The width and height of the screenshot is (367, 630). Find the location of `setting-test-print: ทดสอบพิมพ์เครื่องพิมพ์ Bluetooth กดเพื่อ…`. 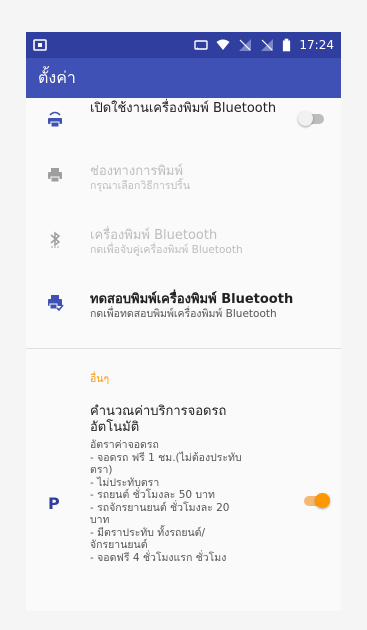

setting-test-print: ทดสอบพิมพ์เครื่องพิมพ์ Bluetooth กดเพื่อ… is located at coordinates (183, 308).